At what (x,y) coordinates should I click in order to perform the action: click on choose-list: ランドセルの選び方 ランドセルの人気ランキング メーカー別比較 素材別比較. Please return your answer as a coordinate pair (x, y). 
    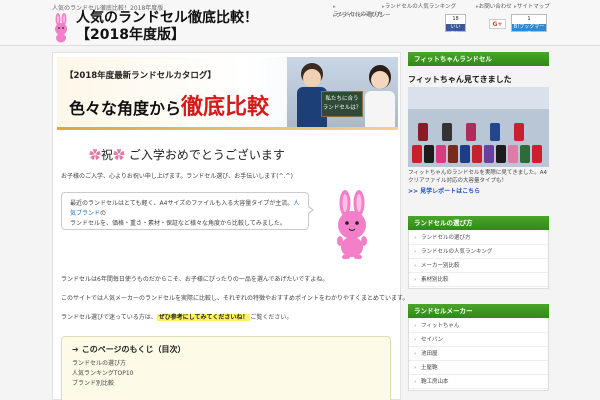
    Looking at the image, I should click on (478, 259).